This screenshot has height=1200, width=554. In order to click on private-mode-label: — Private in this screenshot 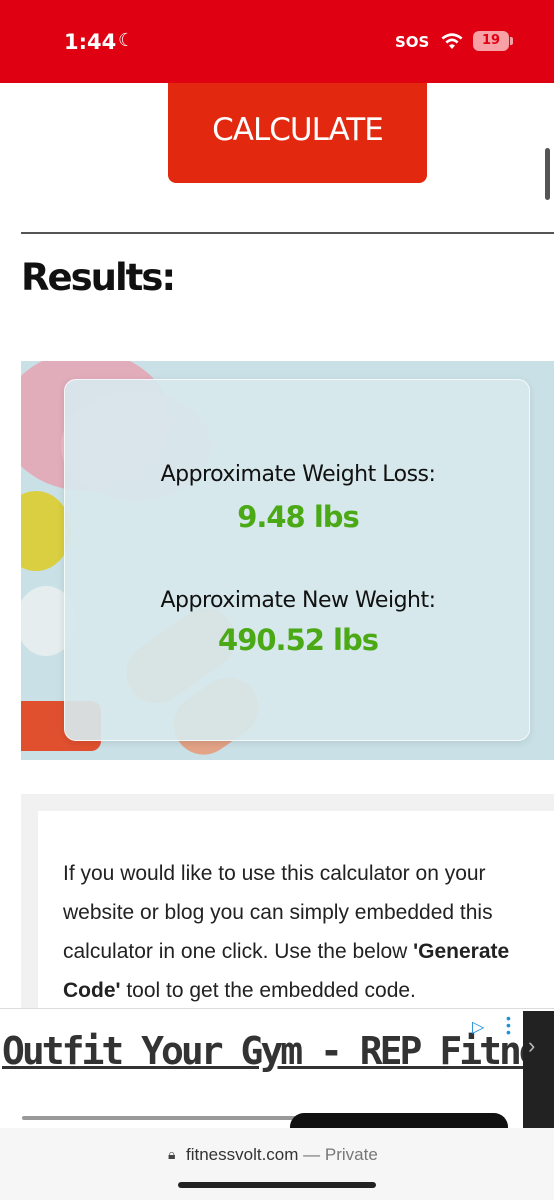, I will do `click(340, 1154)`.